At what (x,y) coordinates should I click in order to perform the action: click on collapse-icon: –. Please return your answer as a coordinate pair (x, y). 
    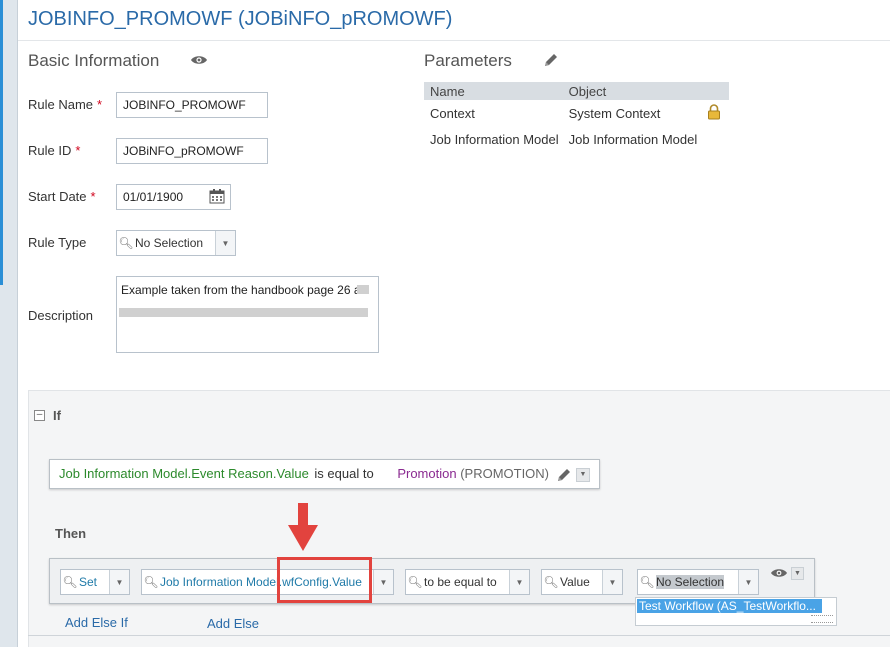
    Looking at the image, I should click on (39, 415).